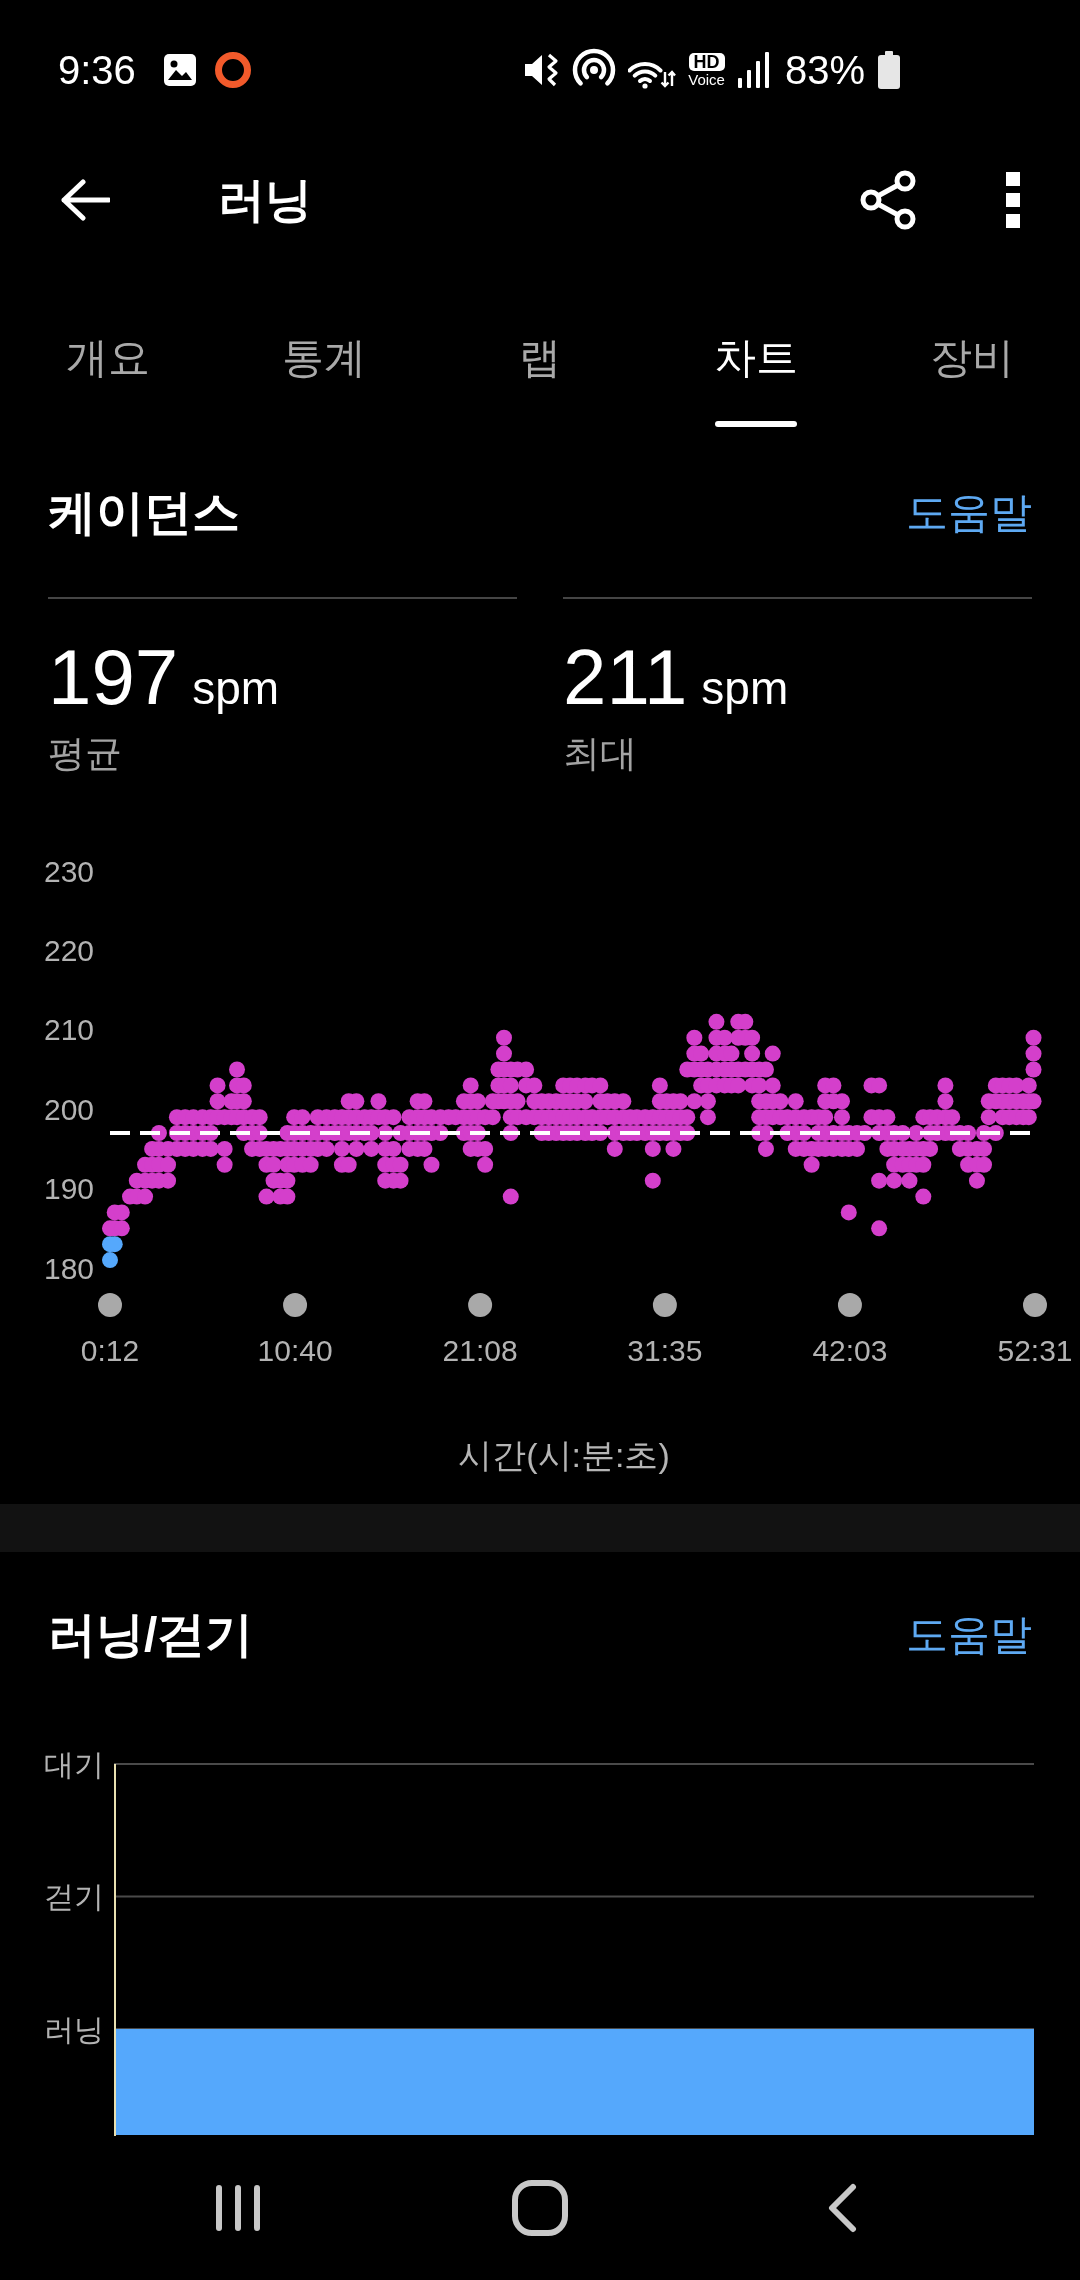 The height and width of the screenshot is (2280, 1080). What do you see at coordinates (151, 1635) in the screenshot?
I see `section-title: 러닝/걷기` at bounding box center [151, 1635].